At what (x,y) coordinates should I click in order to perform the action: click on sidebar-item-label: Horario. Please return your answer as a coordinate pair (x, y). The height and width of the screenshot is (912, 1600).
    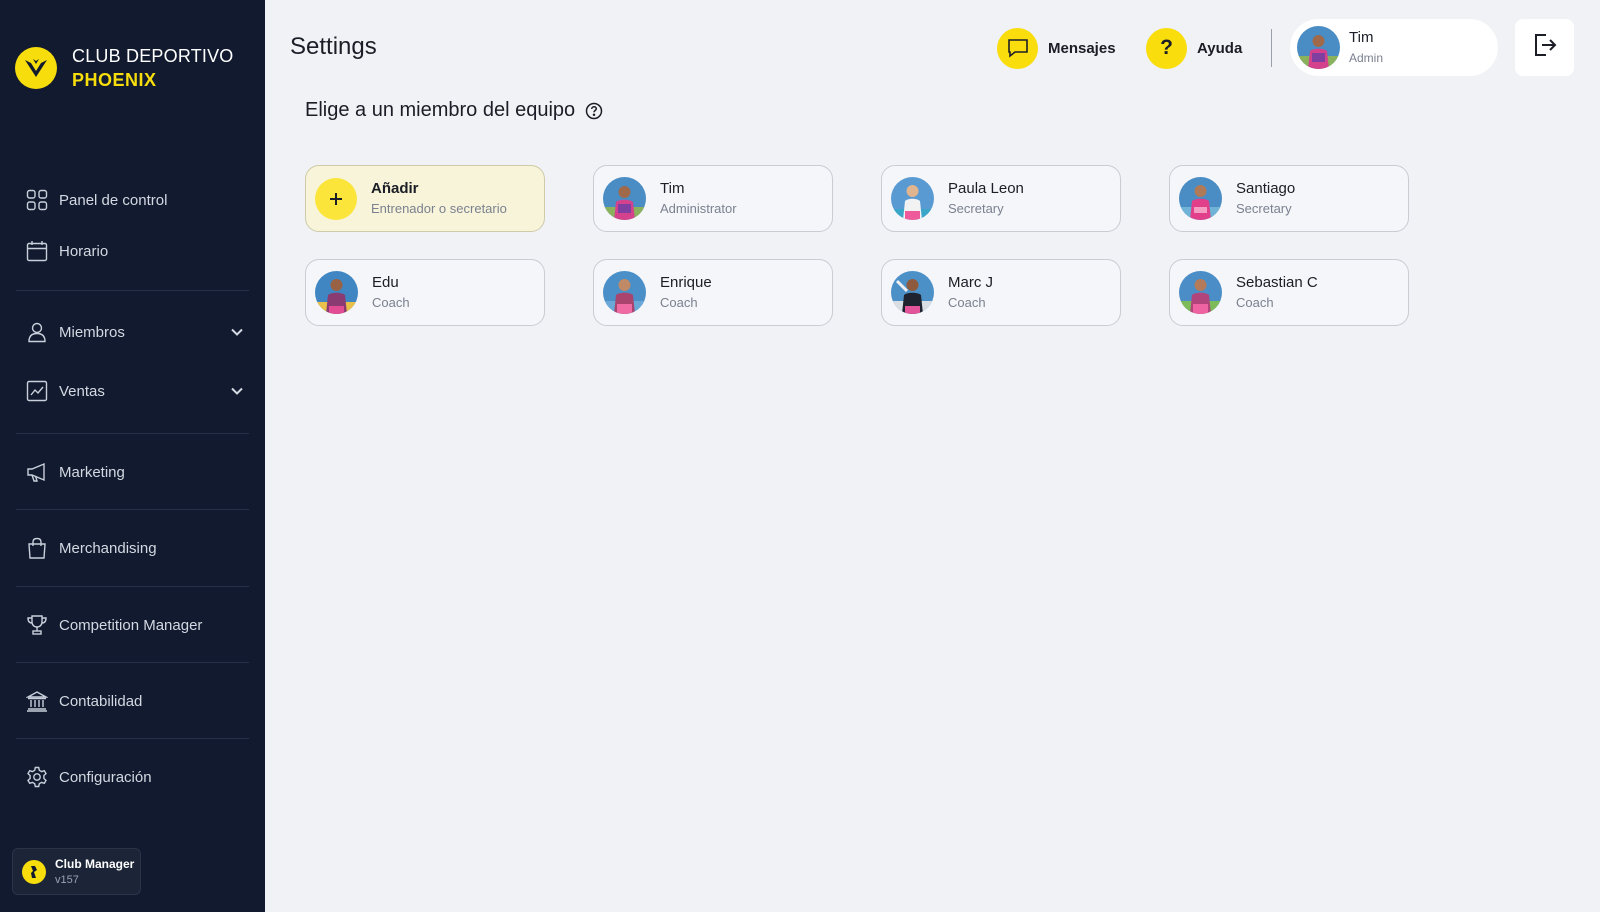
    Looking at the image, I should click on (84, 251).